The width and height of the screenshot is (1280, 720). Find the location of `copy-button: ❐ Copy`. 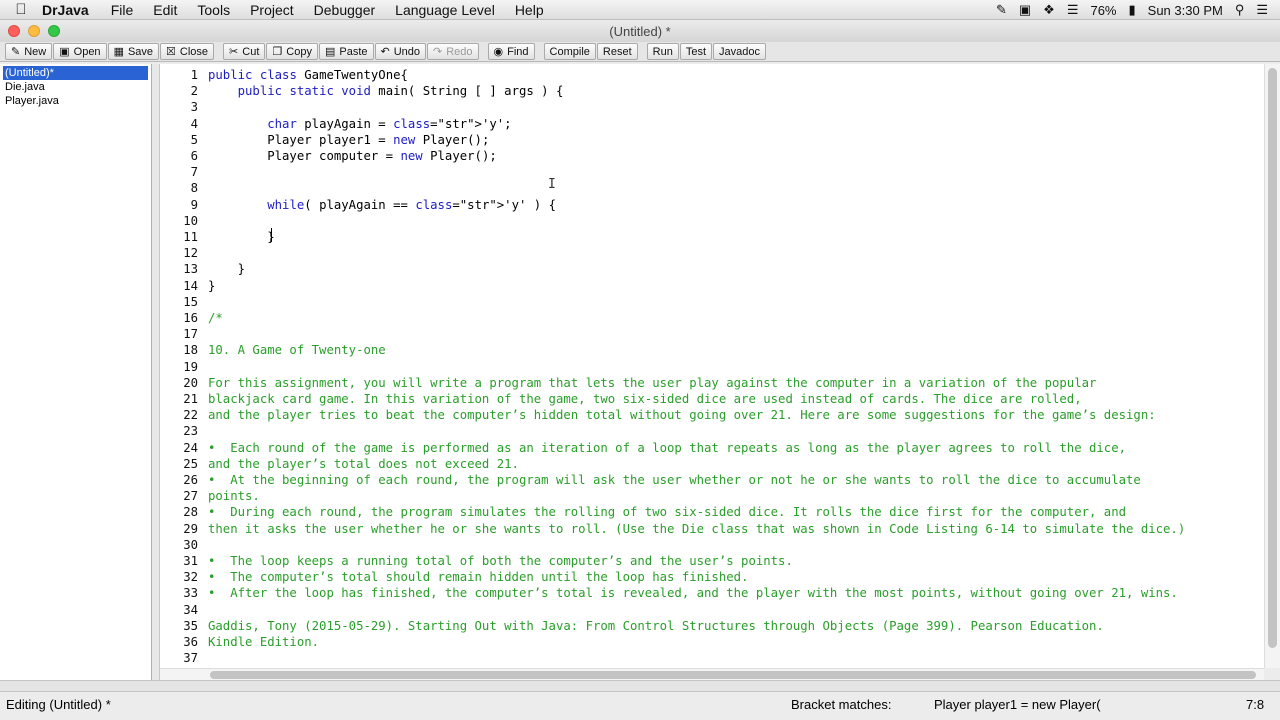

copy-button: ❐ Copy is located at coordinates (292, 51).